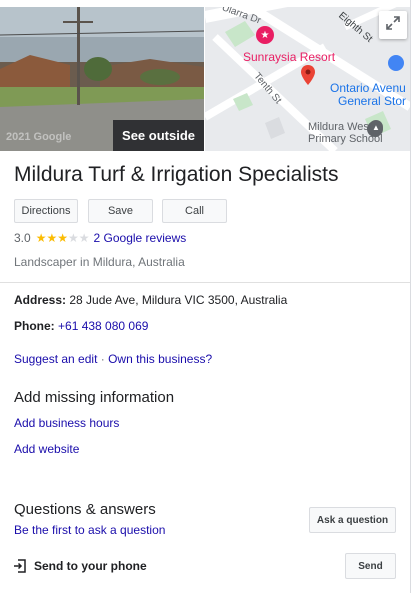 The height and width of the screenshot is (593, 411). I want to click on send-to-phone-row: Send to your phone, so click(80, 566).